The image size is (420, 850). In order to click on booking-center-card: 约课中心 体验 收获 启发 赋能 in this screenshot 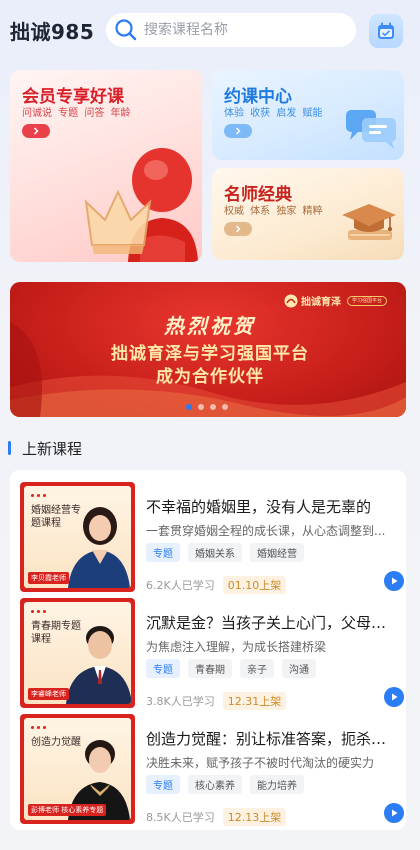, I will do `click(308, 115)`.